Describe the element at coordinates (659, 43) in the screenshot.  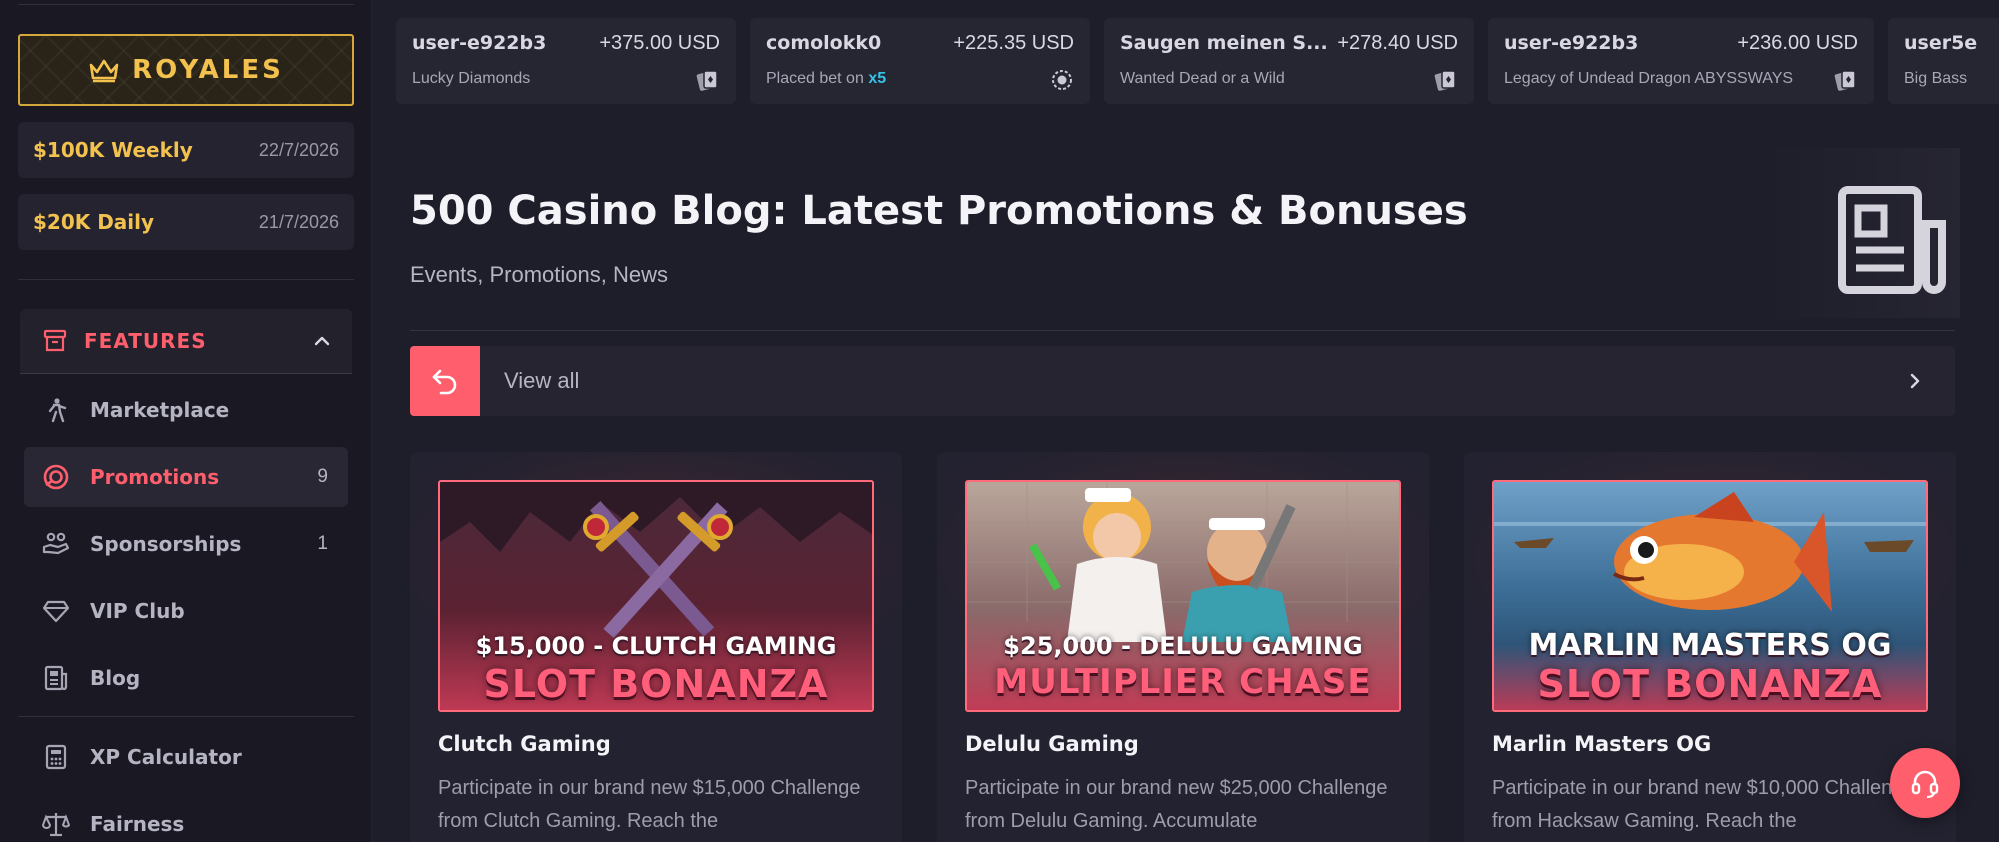
I see `ticker-amount: +375.00 USD` at that location.